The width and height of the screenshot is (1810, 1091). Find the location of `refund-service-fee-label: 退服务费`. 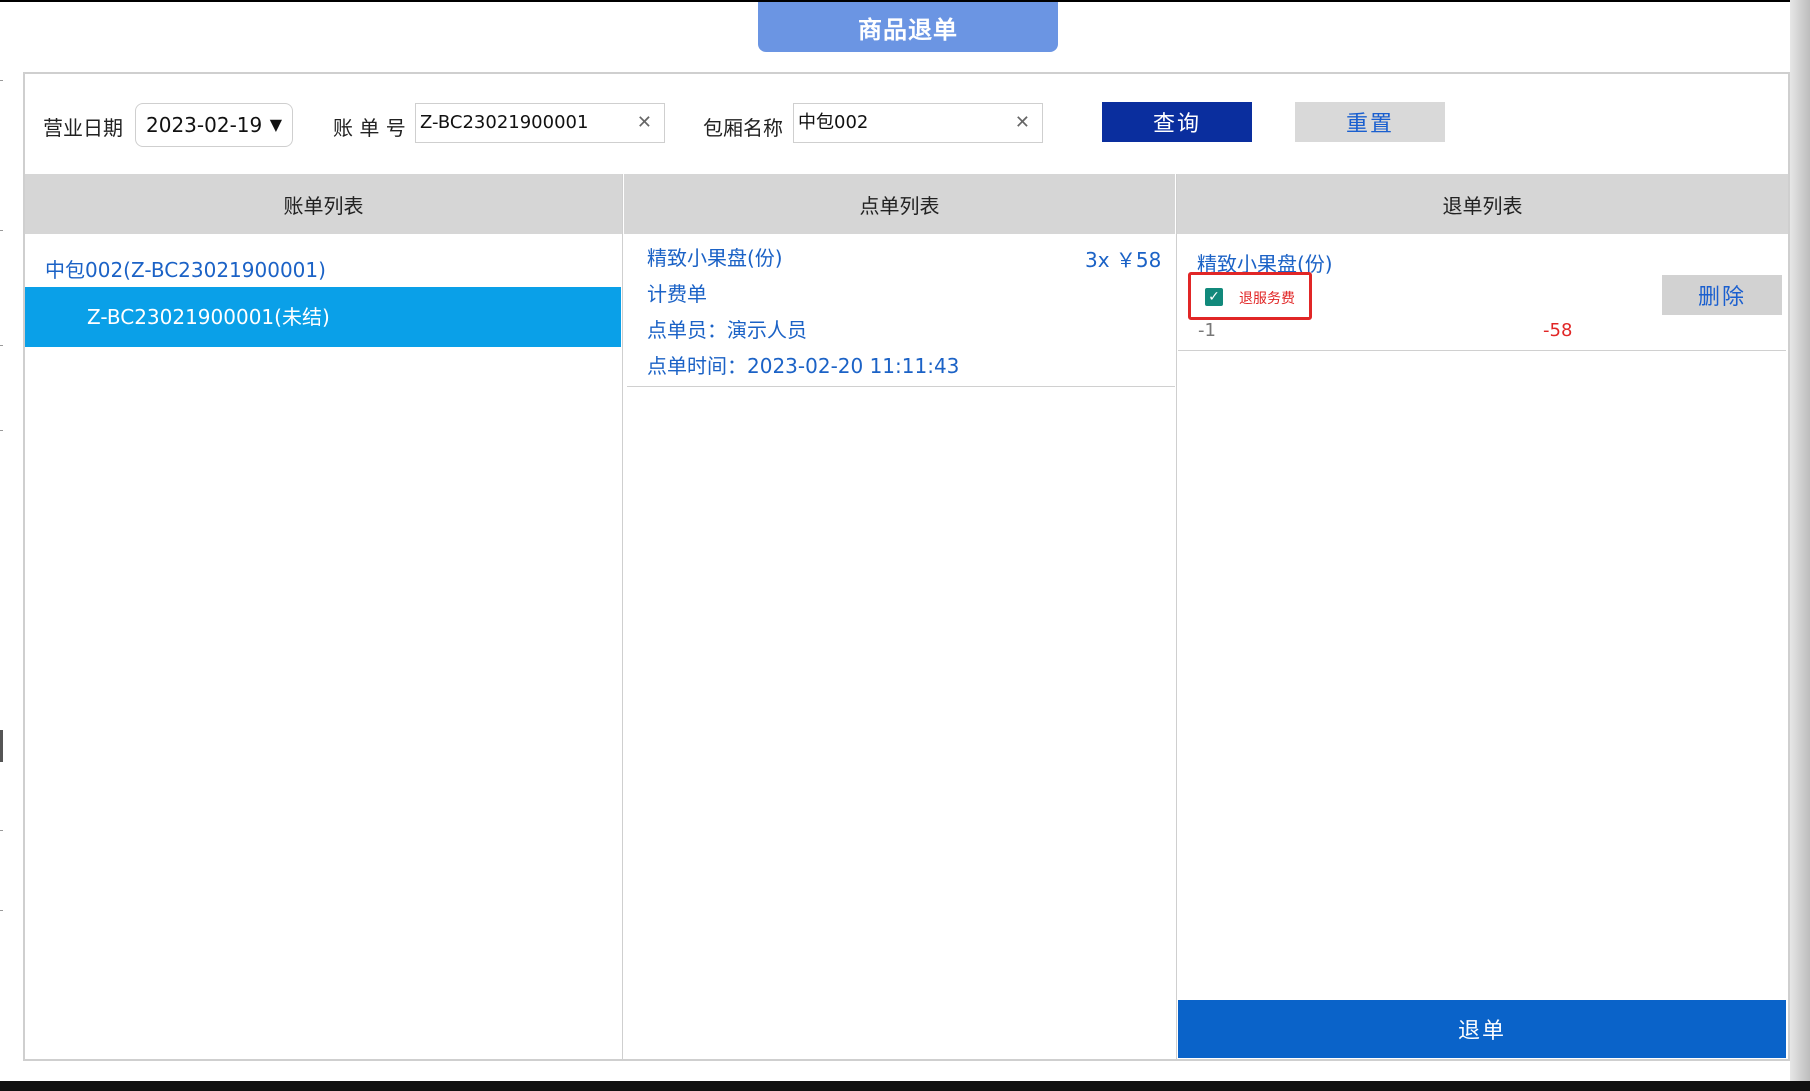

refund-service-fee-label: 退服务费 is located at coordinates (1267, 298).